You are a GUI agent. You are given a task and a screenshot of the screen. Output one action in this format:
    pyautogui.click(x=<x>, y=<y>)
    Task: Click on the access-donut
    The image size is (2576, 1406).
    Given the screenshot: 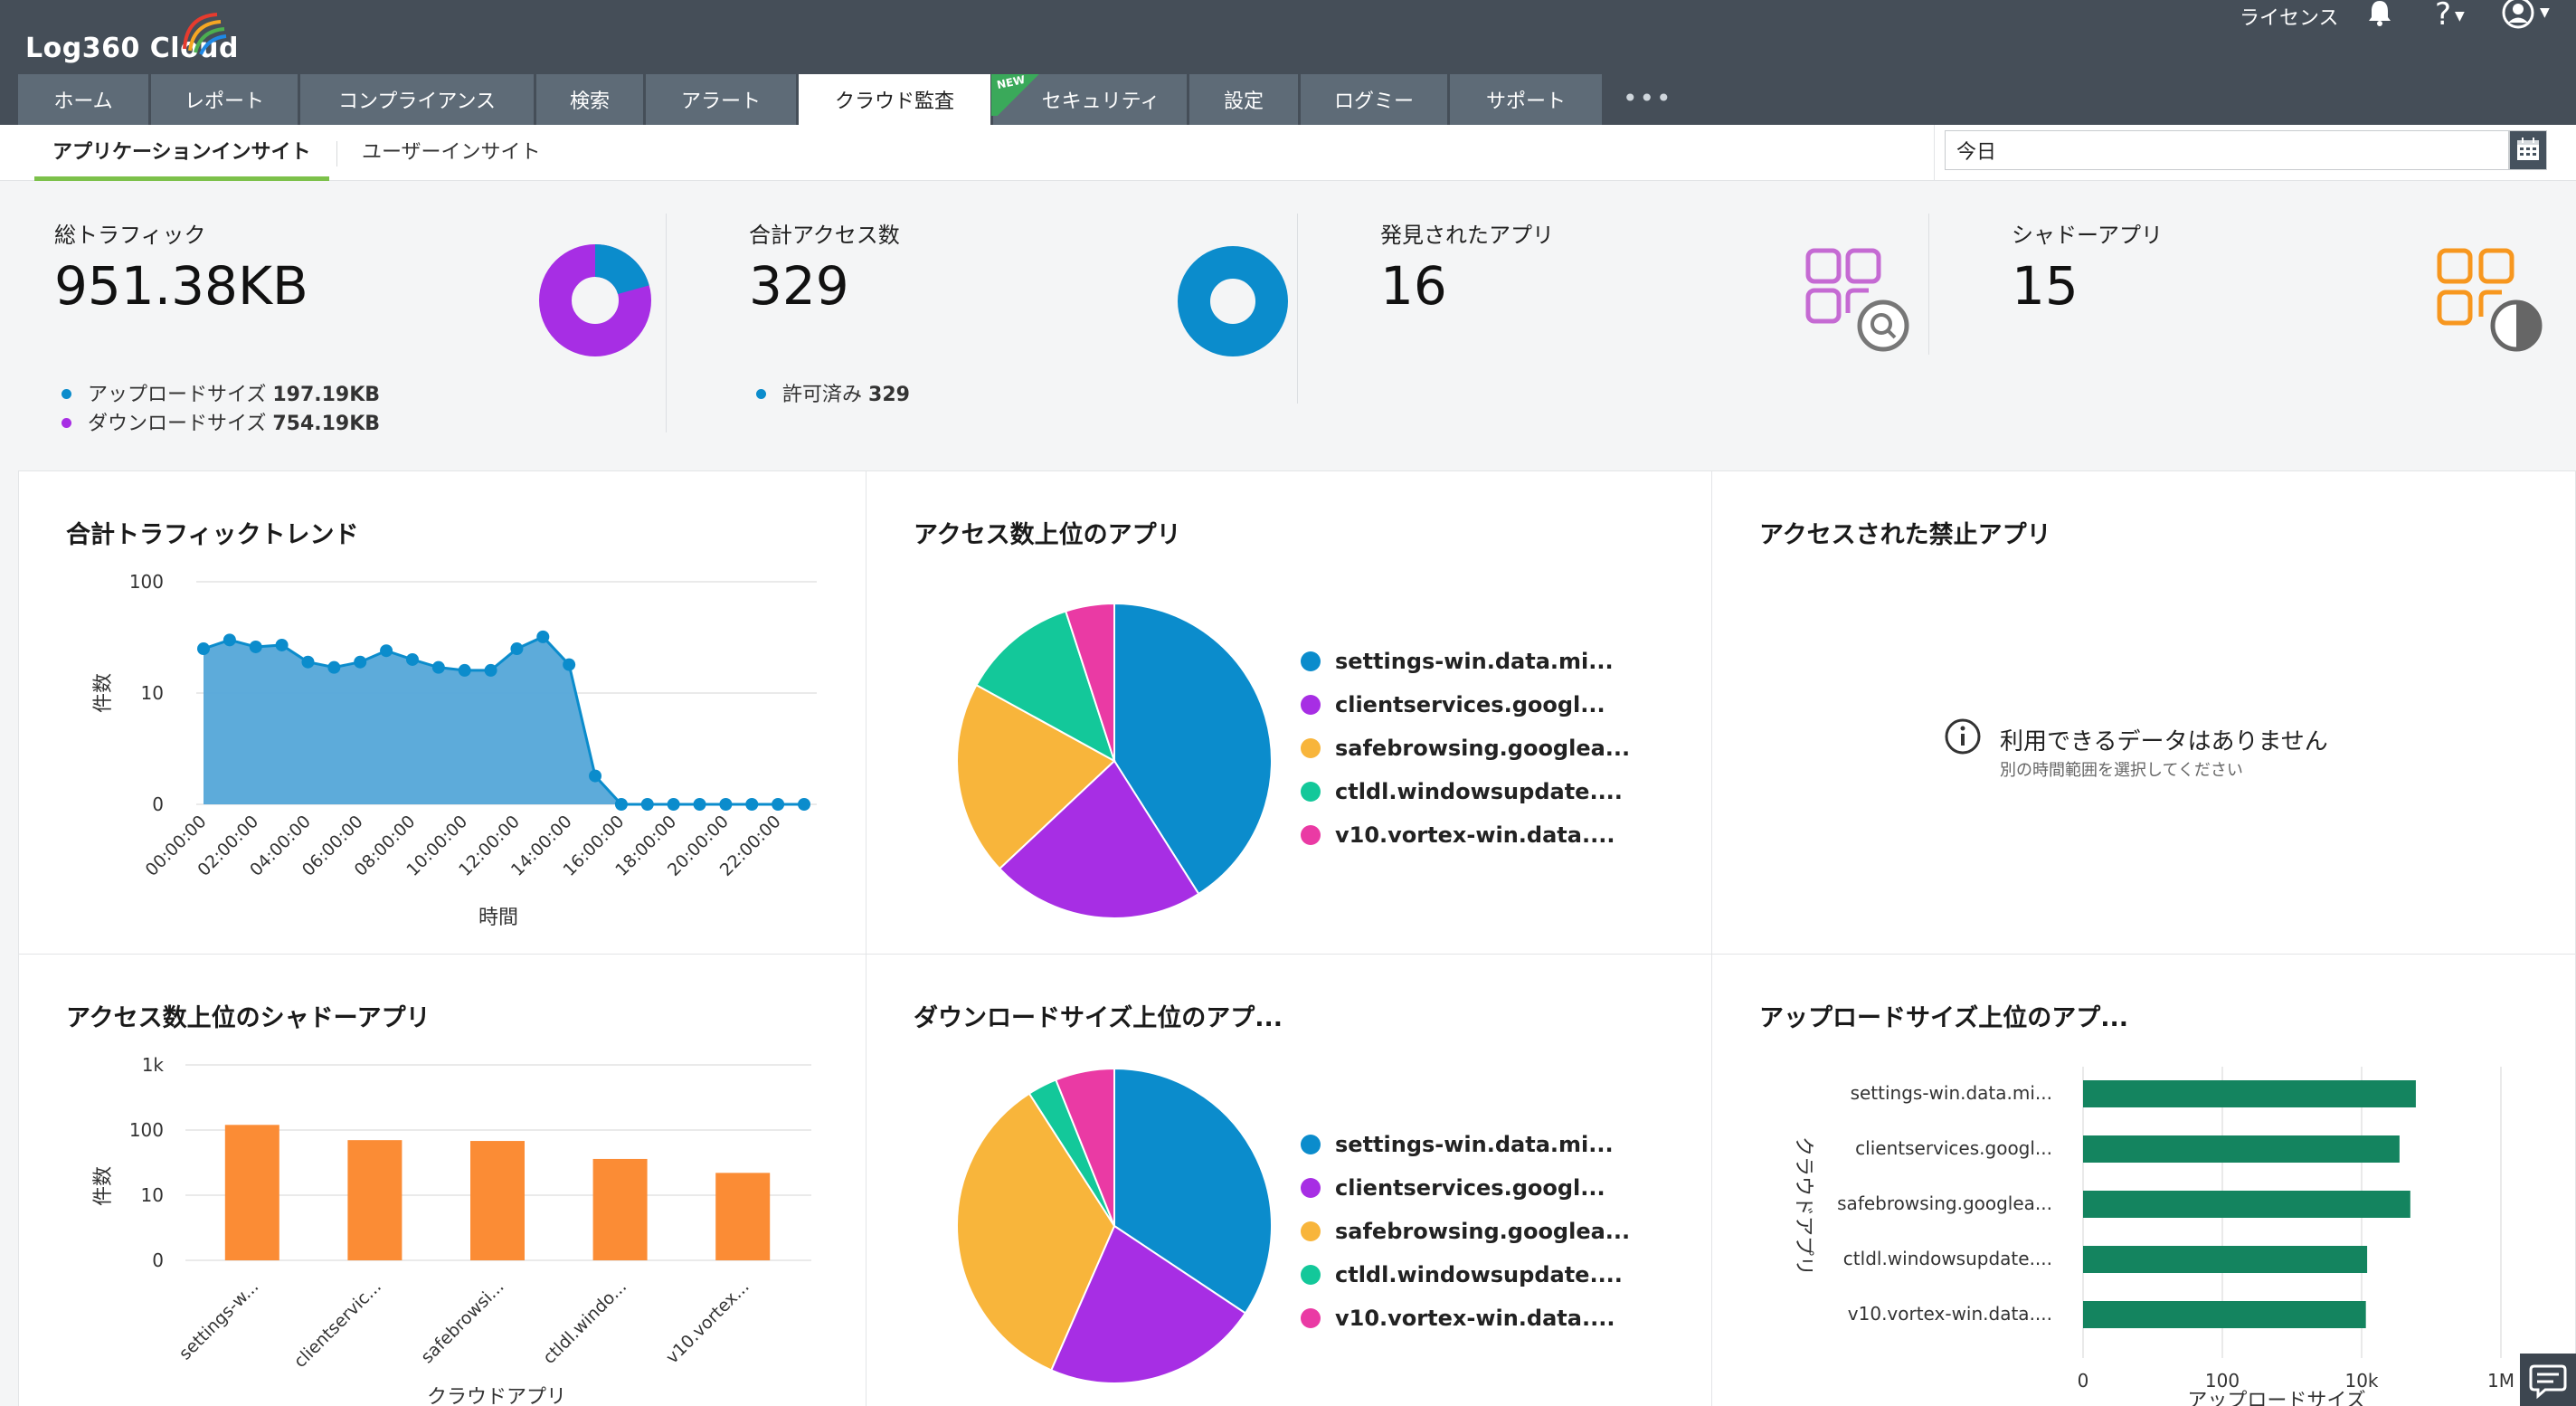 What is the action you would take?
    pyautogui.click(x=1233, y=301)
    